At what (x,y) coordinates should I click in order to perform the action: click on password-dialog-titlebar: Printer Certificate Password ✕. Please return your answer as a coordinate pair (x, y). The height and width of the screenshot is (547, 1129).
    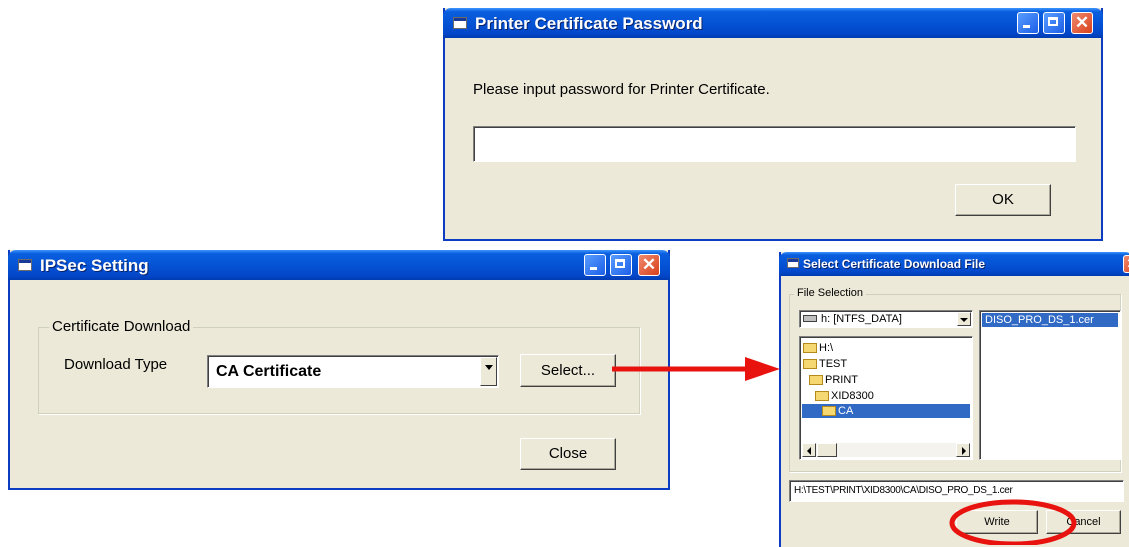
    Looking at the image, I should click on (773, 23).